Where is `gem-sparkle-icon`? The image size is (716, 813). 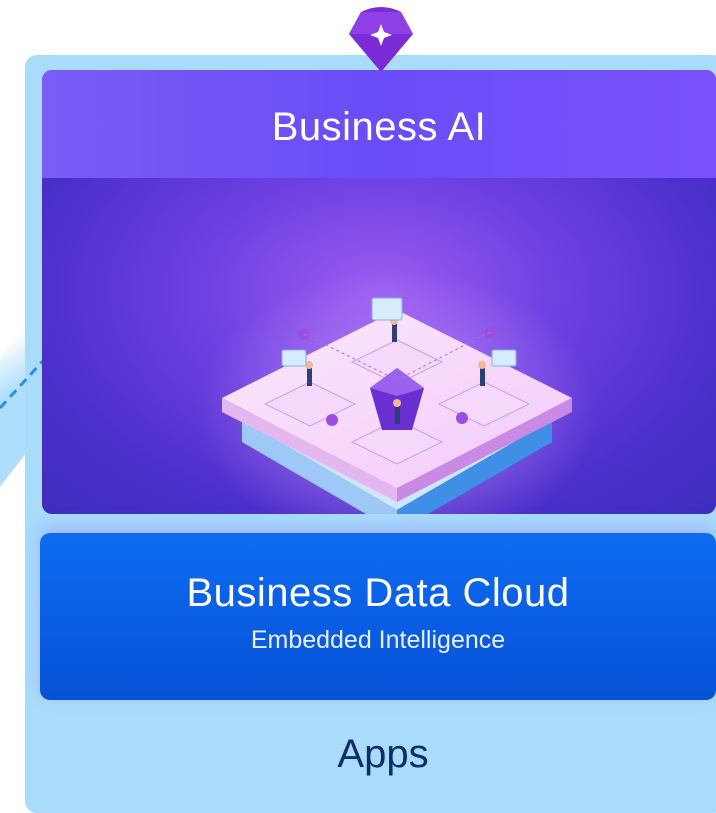
gem-sparkle-icon is located at coordinates (381, 39).